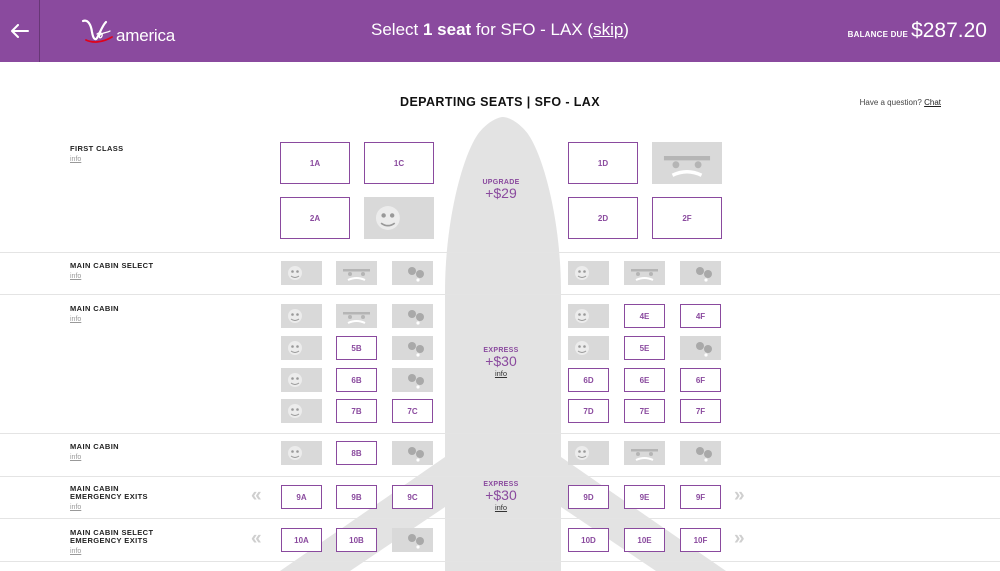 This screenshot has width=1000, height=571. I want to click on balance-amount: $287.20, so click(949, 30).